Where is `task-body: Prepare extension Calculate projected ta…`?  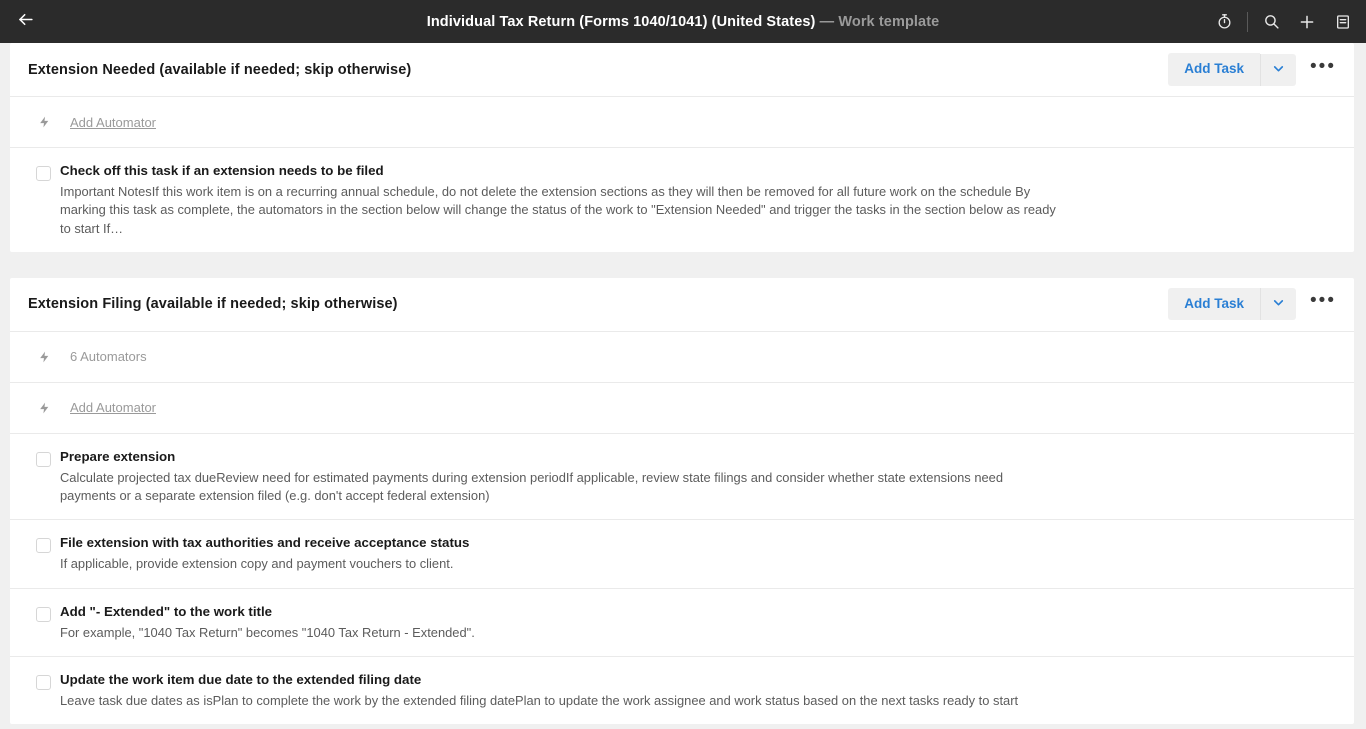
task-body: Prepare extension Calculate projected ta… is located at coordinates (560, 477).